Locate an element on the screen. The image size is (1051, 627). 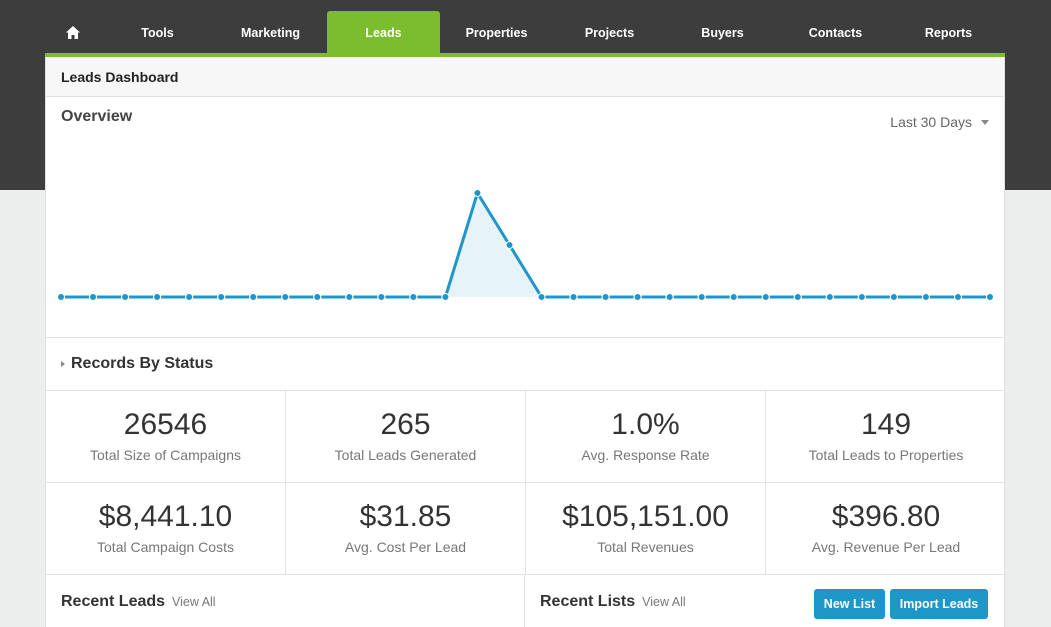
stat-label: Avg. Response Rate is located at coordinates (645, 455).